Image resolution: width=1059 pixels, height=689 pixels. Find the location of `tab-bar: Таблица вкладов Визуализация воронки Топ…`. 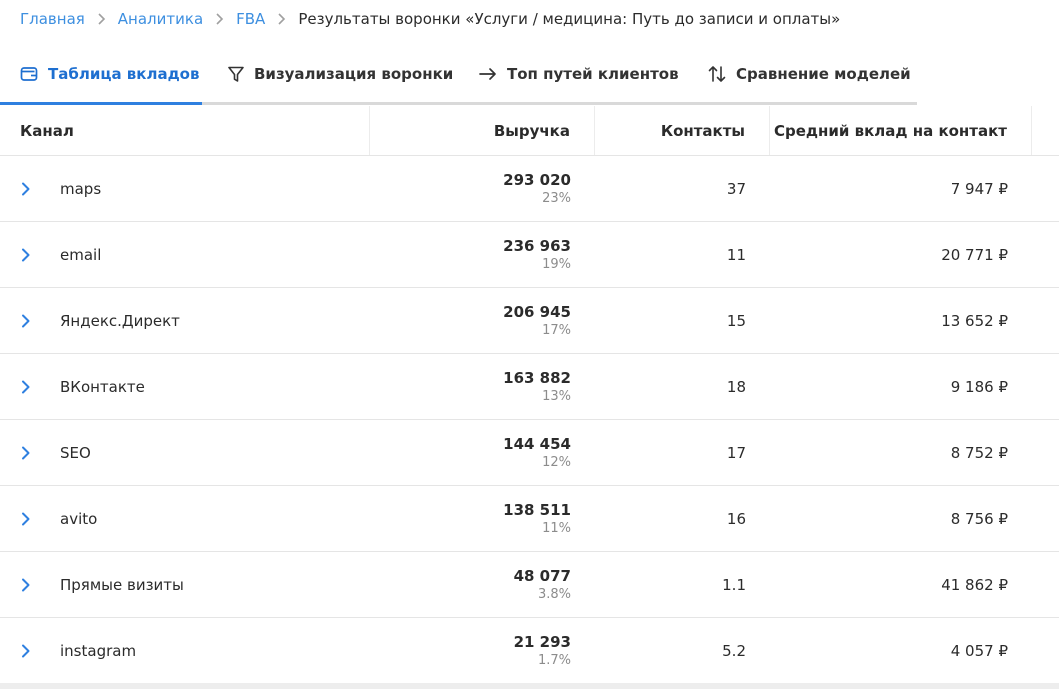

tab-bar: Таблица вкладов Визуализация воронки Топ… is located at coordinates (458, 75).